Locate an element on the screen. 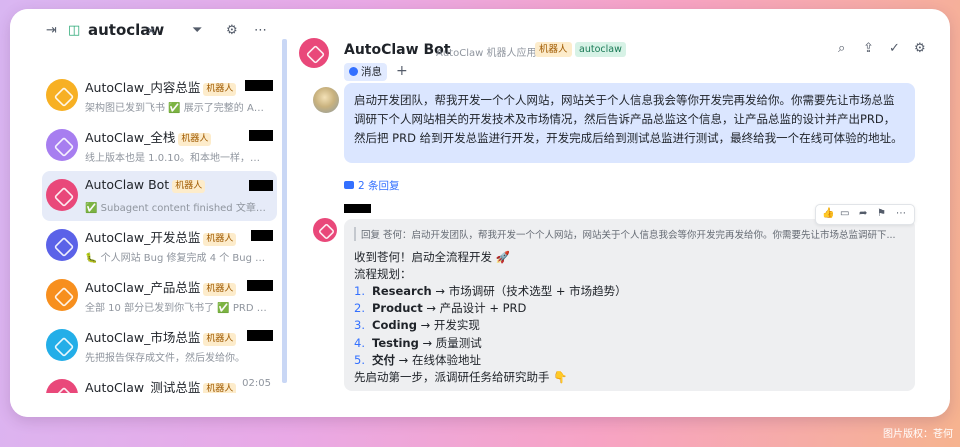 The height and width of the screenshot is (447, 960). step-text: → 产品设计 + PRD is located at coordinates (474, 308).